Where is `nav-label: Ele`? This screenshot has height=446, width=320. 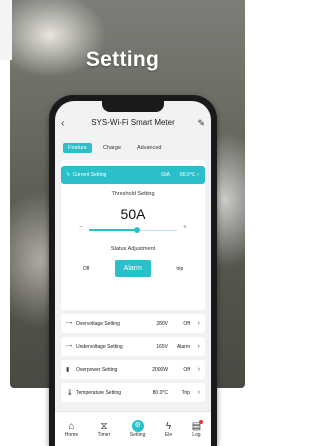
nav-label: Ele is located at coordinates (168, 434).